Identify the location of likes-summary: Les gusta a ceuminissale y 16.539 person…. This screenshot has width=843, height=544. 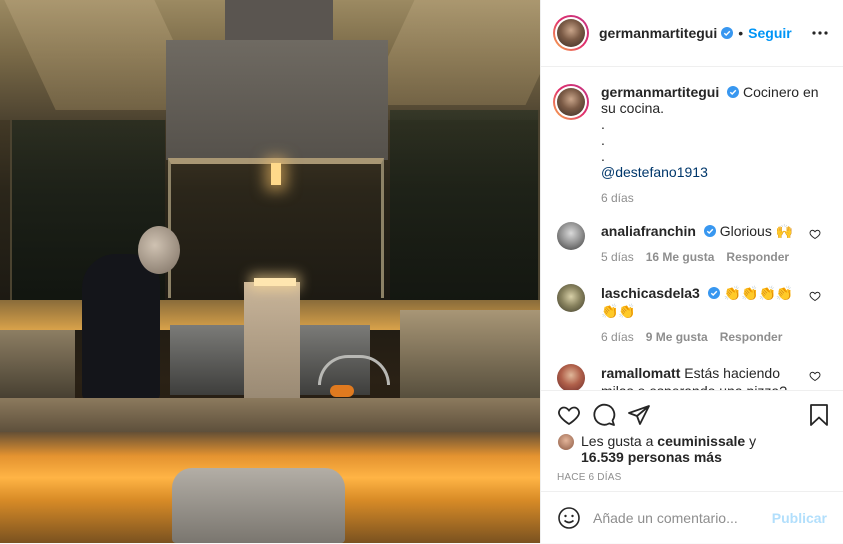
(669, 449).